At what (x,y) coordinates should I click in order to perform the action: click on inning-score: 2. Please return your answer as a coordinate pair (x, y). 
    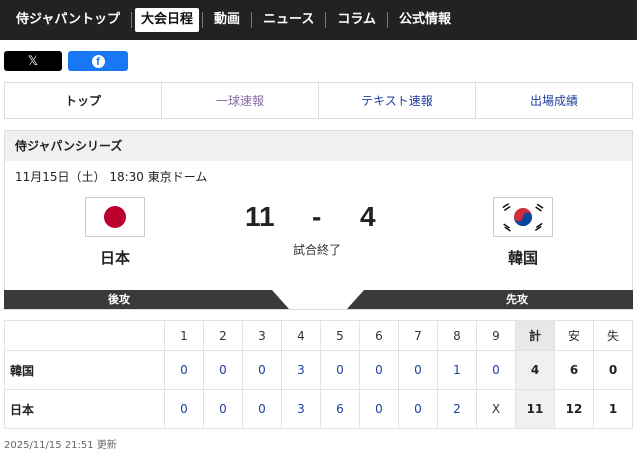
    Looking at the image, I should click on (457, 409).